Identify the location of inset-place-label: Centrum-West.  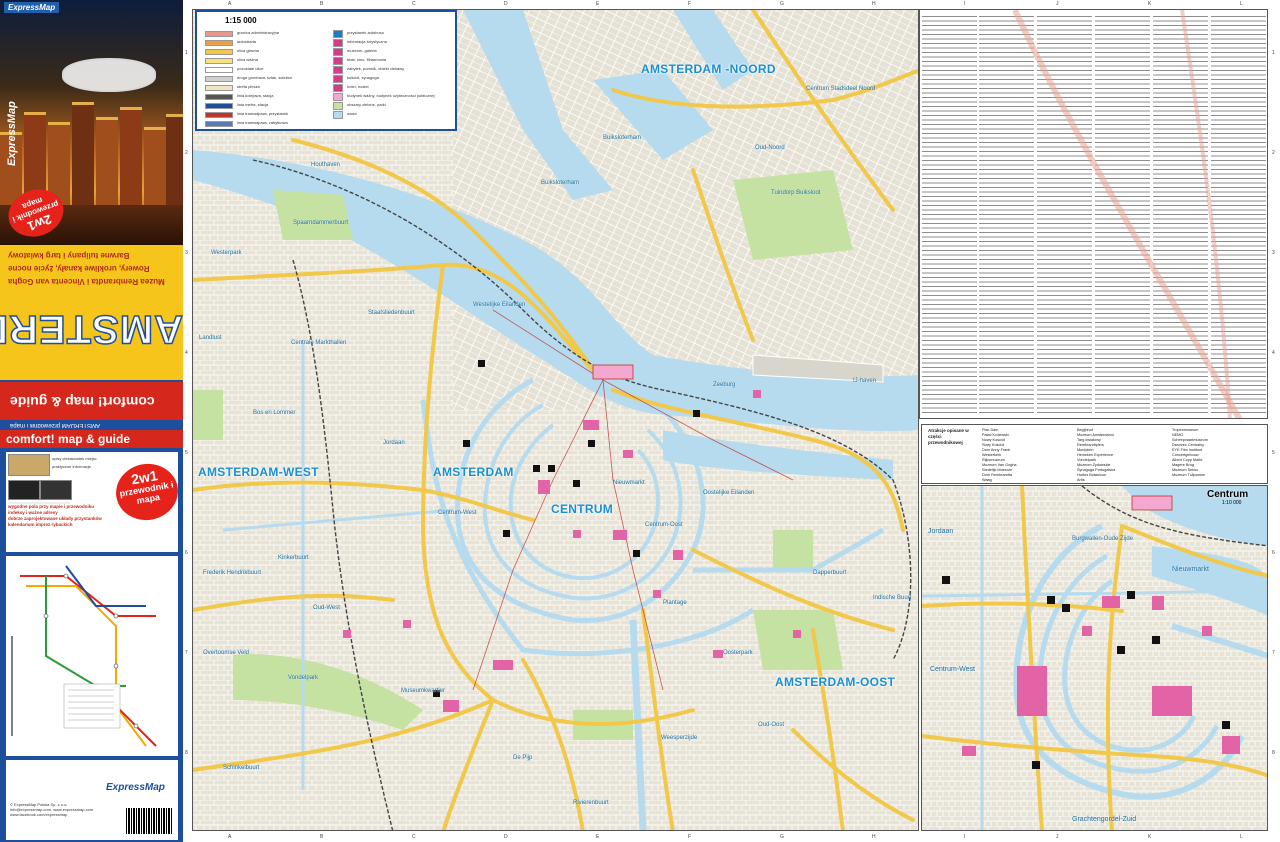
(952, 669).